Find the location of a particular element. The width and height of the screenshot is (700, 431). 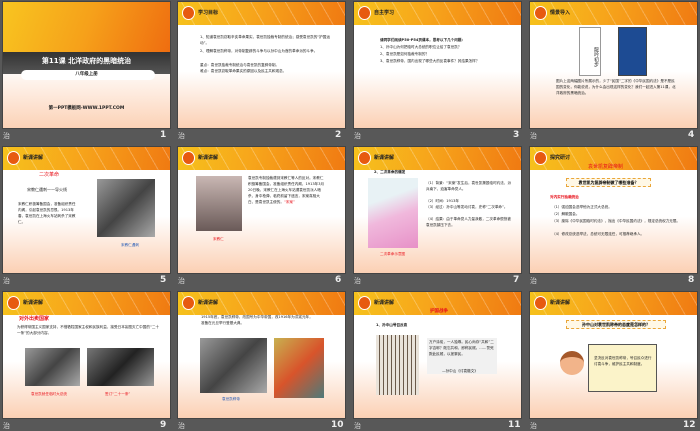

slide-number-3: 3 is located at coordinates (516, 135).